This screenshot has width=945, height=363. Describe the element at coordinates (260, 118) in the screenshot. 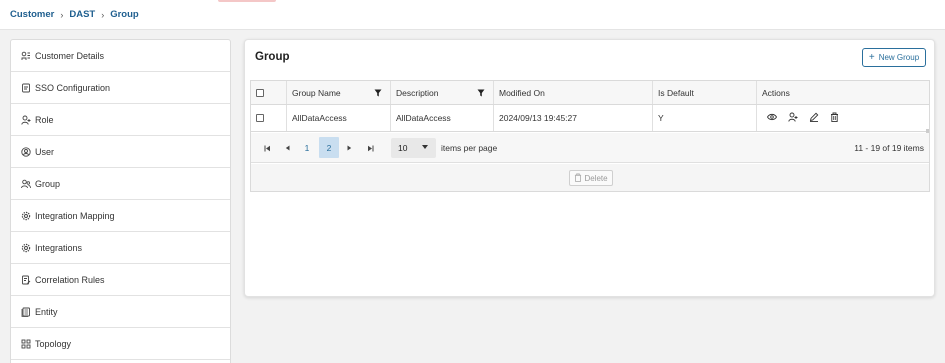

I see `row-checkbox` at that location.